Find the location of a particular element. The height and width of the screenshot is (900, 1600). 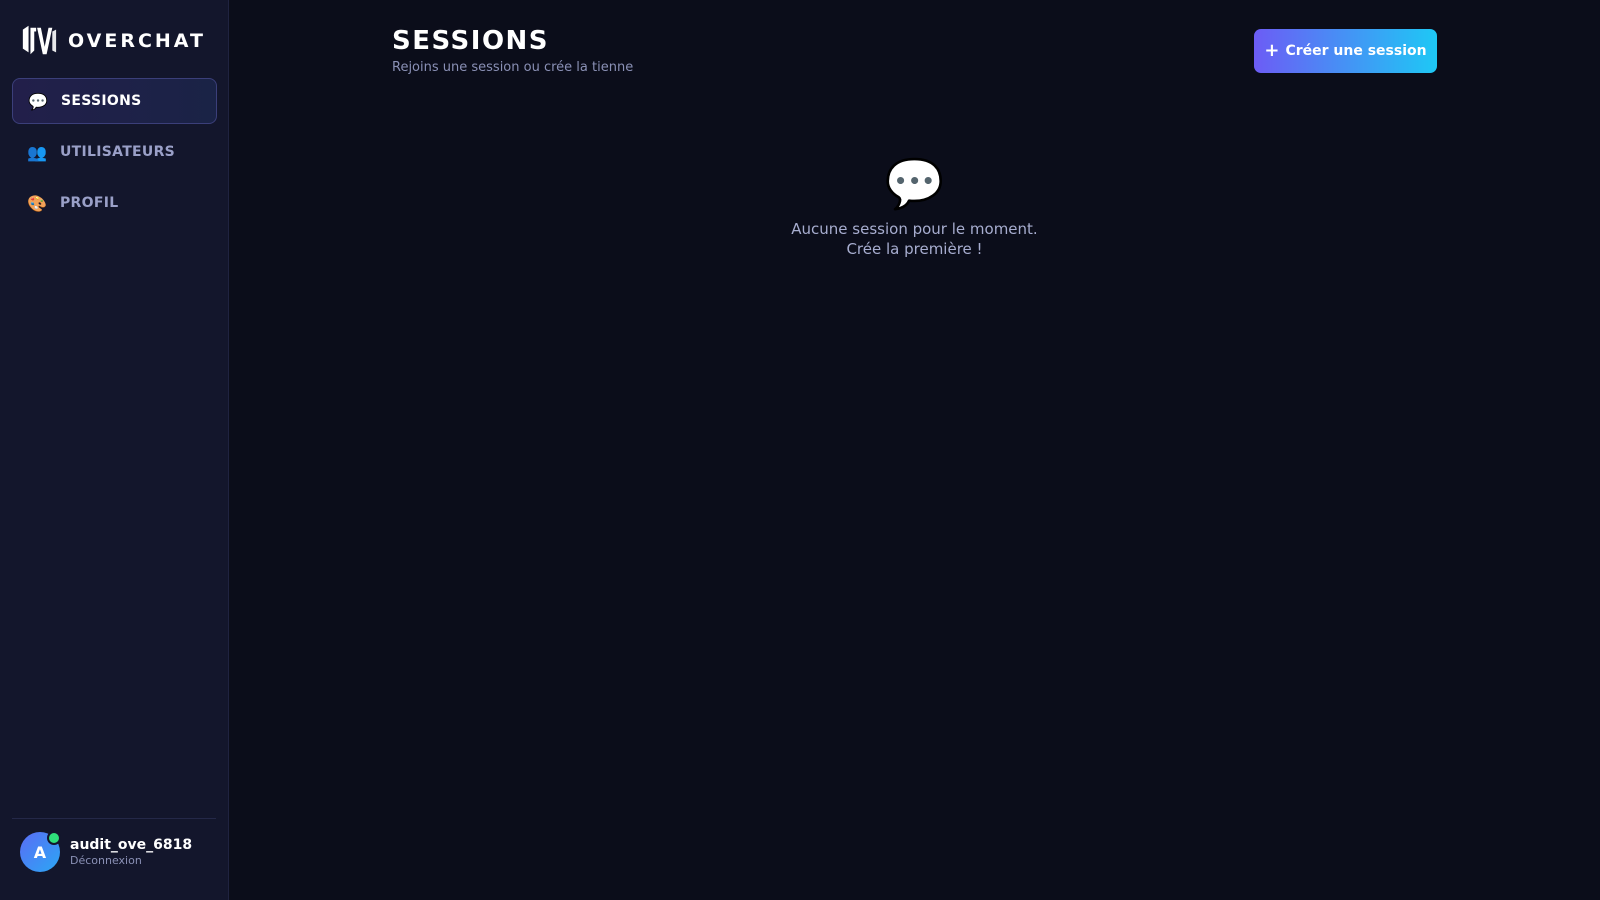

username: audit_ove_6818 is located at coordinates (131, 845).